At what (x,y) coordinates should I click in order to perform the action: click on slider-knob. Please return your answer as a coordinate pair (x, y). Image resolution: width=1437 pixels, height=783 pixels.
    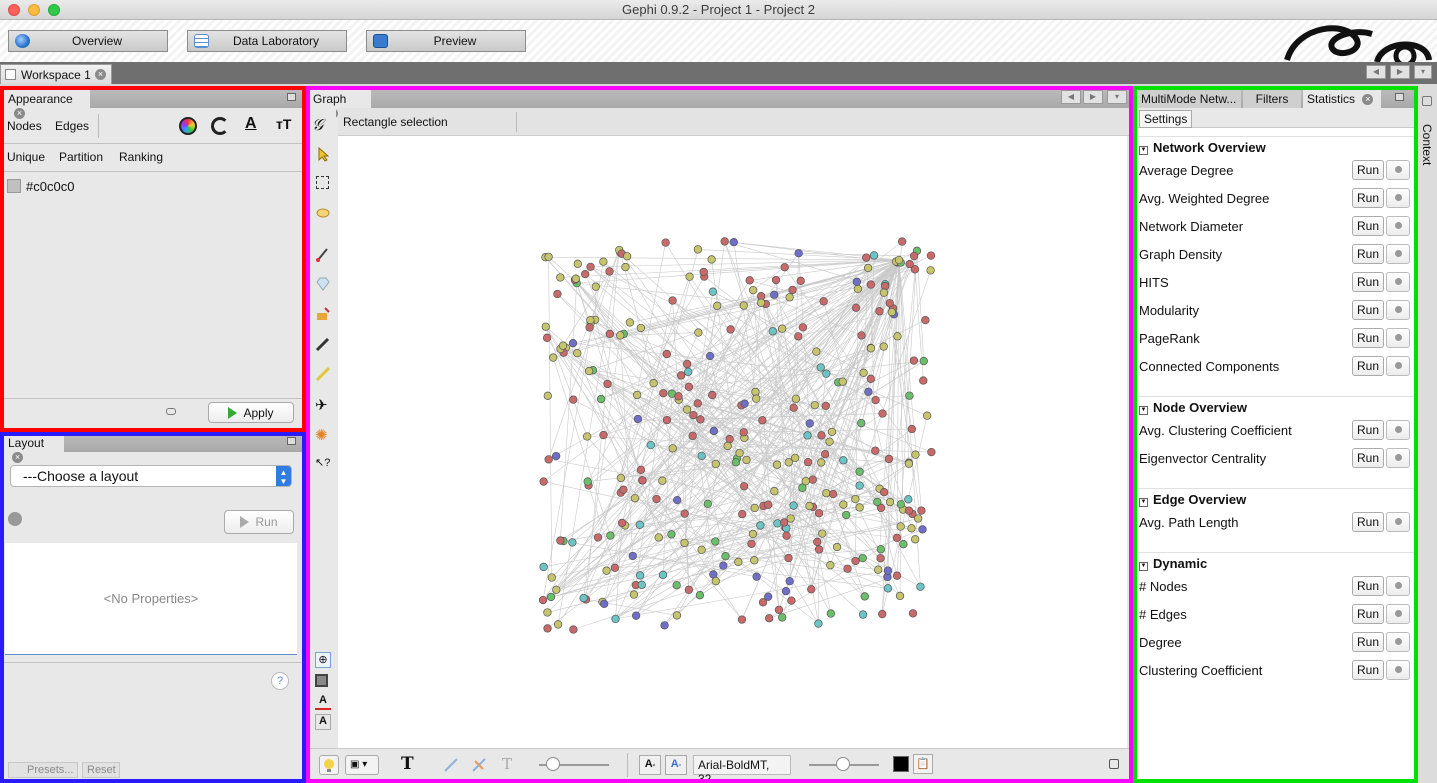
    Looking at the image, I should click on (843, 764).